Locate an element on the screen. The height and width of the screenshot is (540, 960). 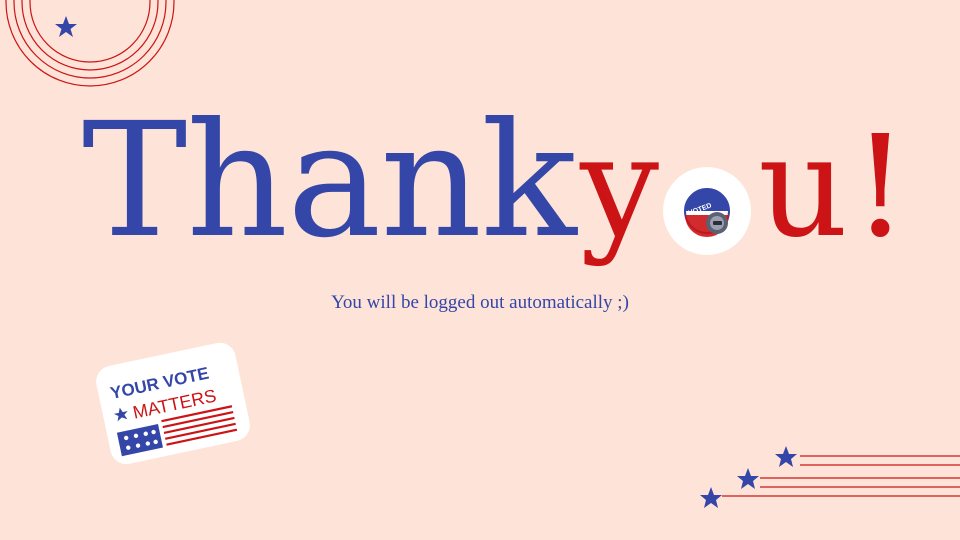
your-vote-matters-sticker: YOUR VOTE MATTERS is located at coordinates (173, 403).